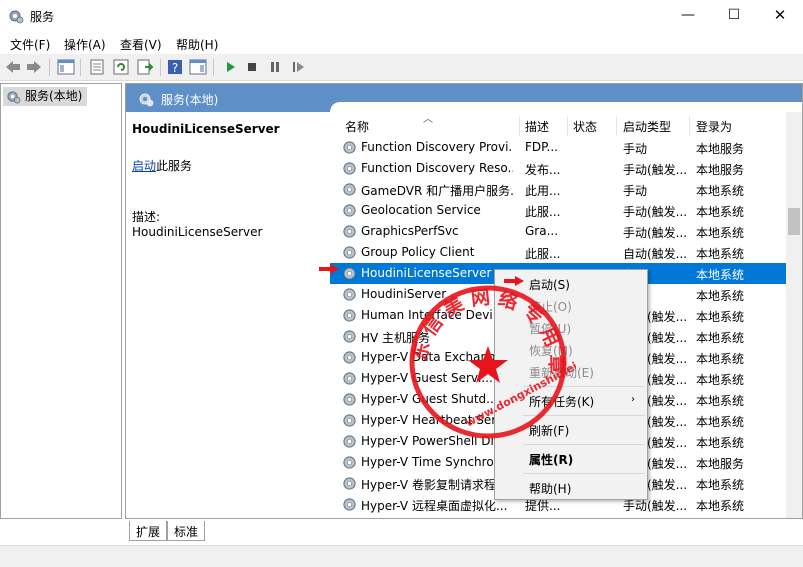  What do you see at coordinates (635, 191) in the screenshot?
I see `cell-startup-type: 手动` at bounding box center [635, 191].